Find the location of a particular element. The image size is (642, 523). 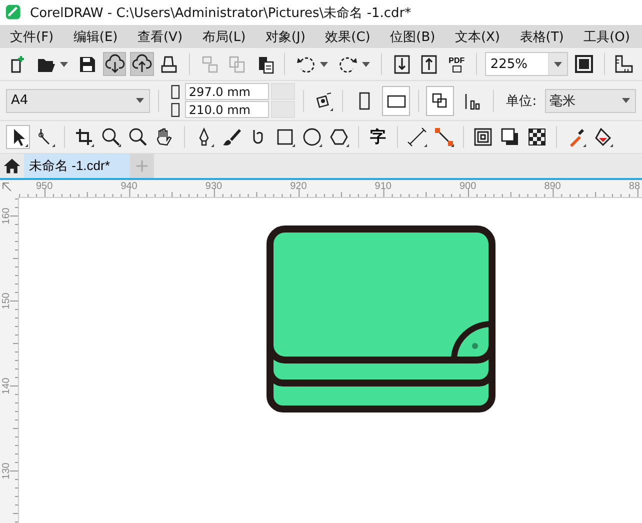

ruler-number: 890 is located at coordinates (552, 186).